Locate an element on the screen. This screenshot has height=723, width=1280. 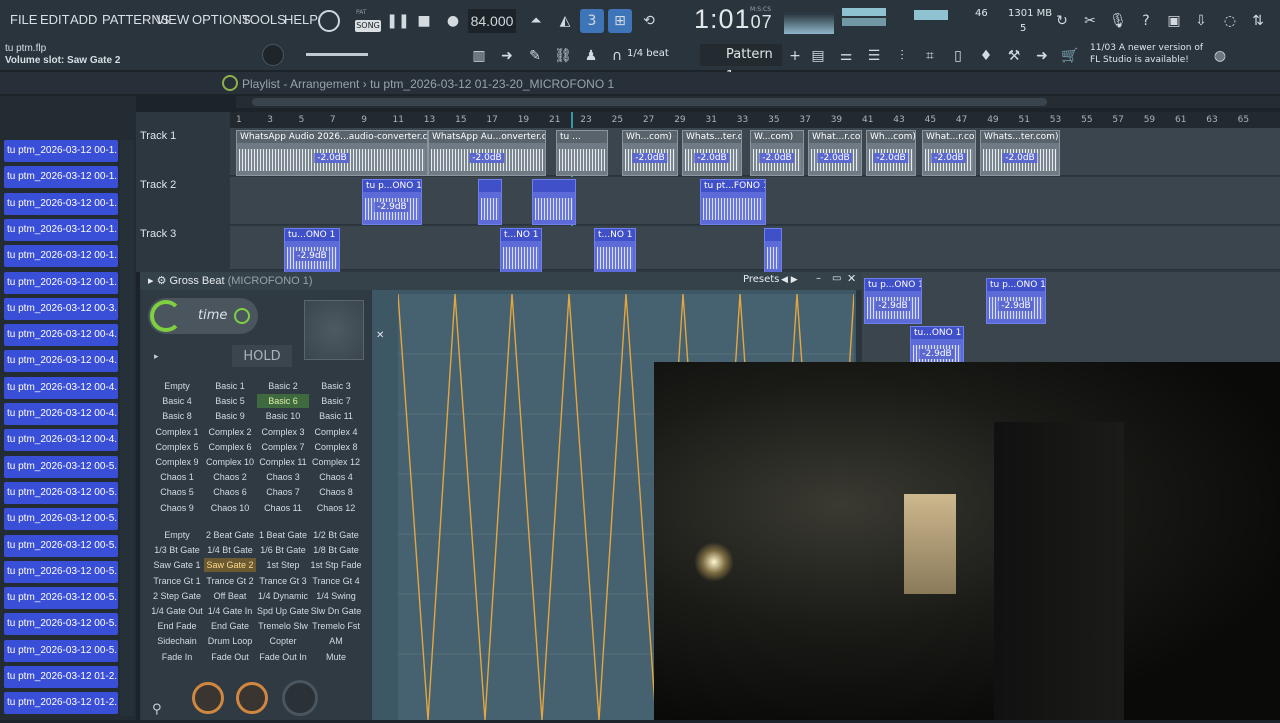
preset-button: Slw Dn Gate is located at coordinates (336, 611).